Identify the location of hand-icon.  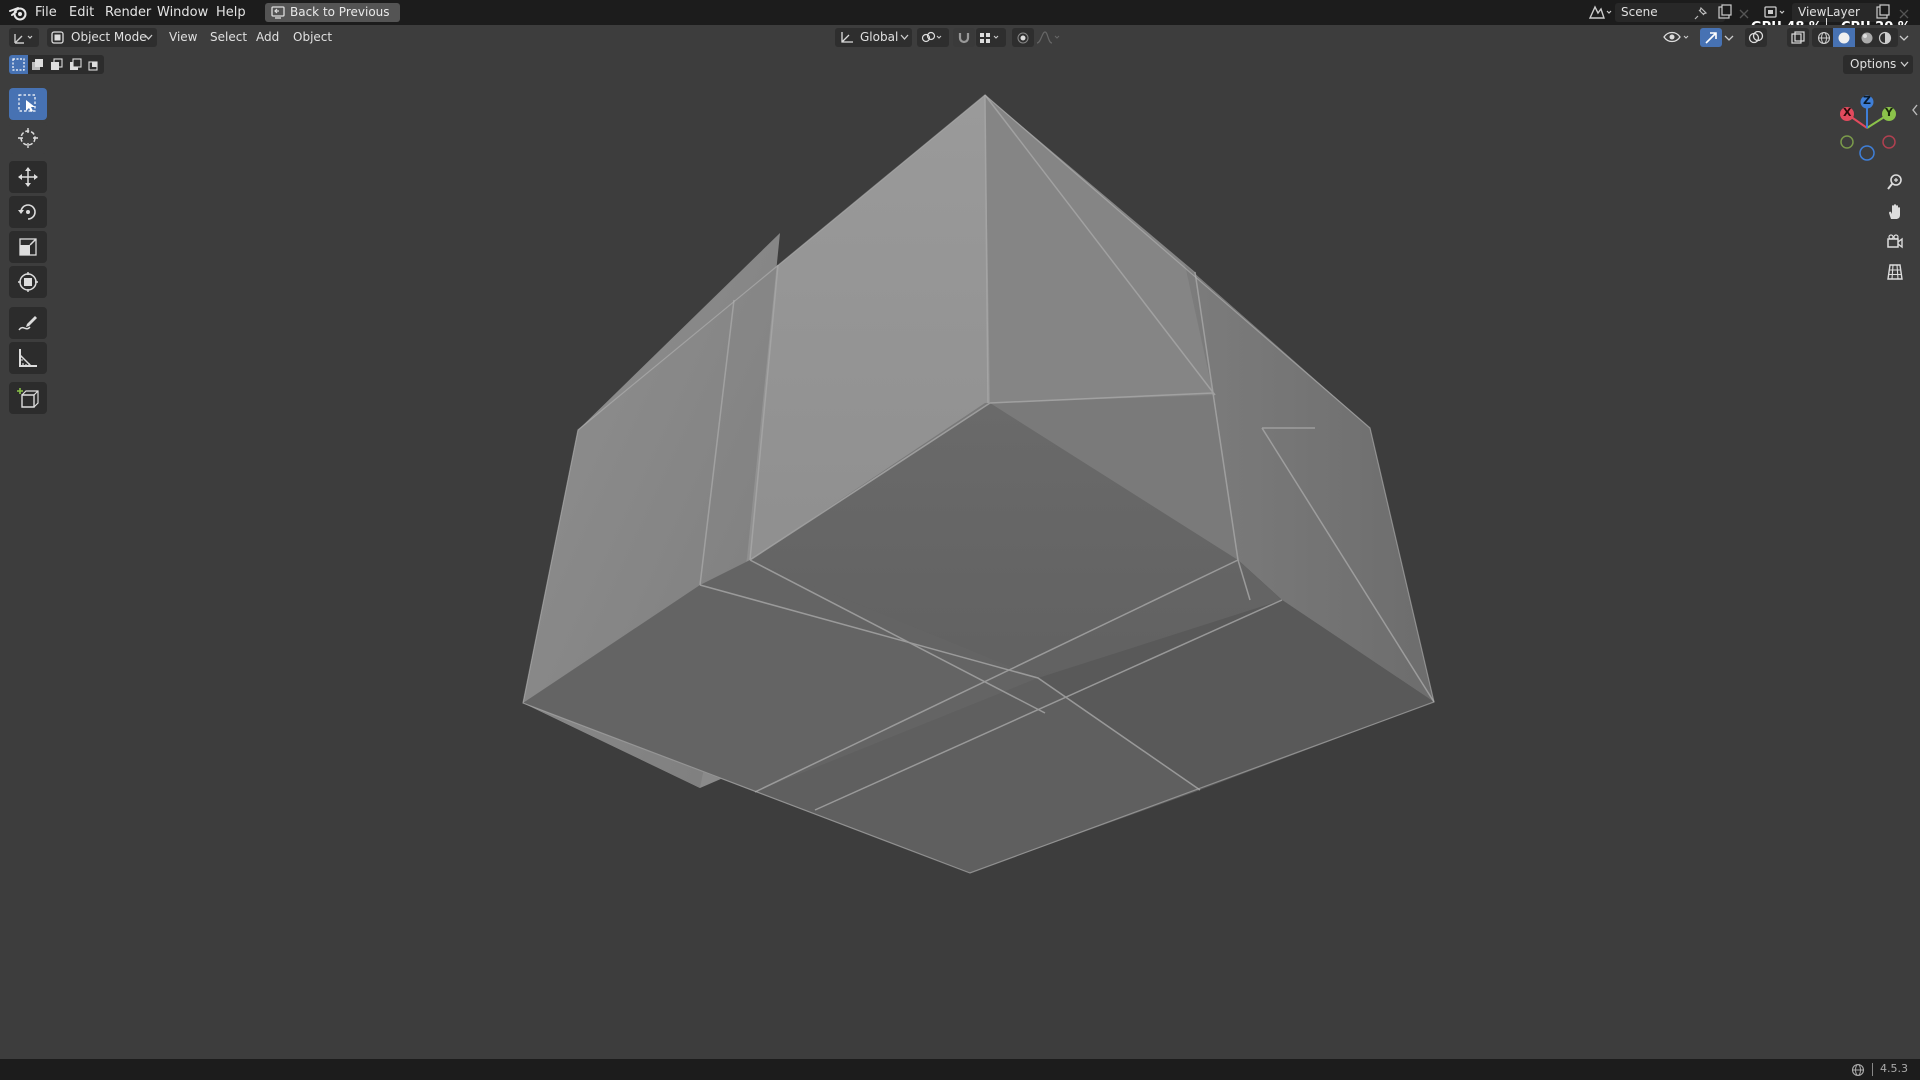
(1894, 211).